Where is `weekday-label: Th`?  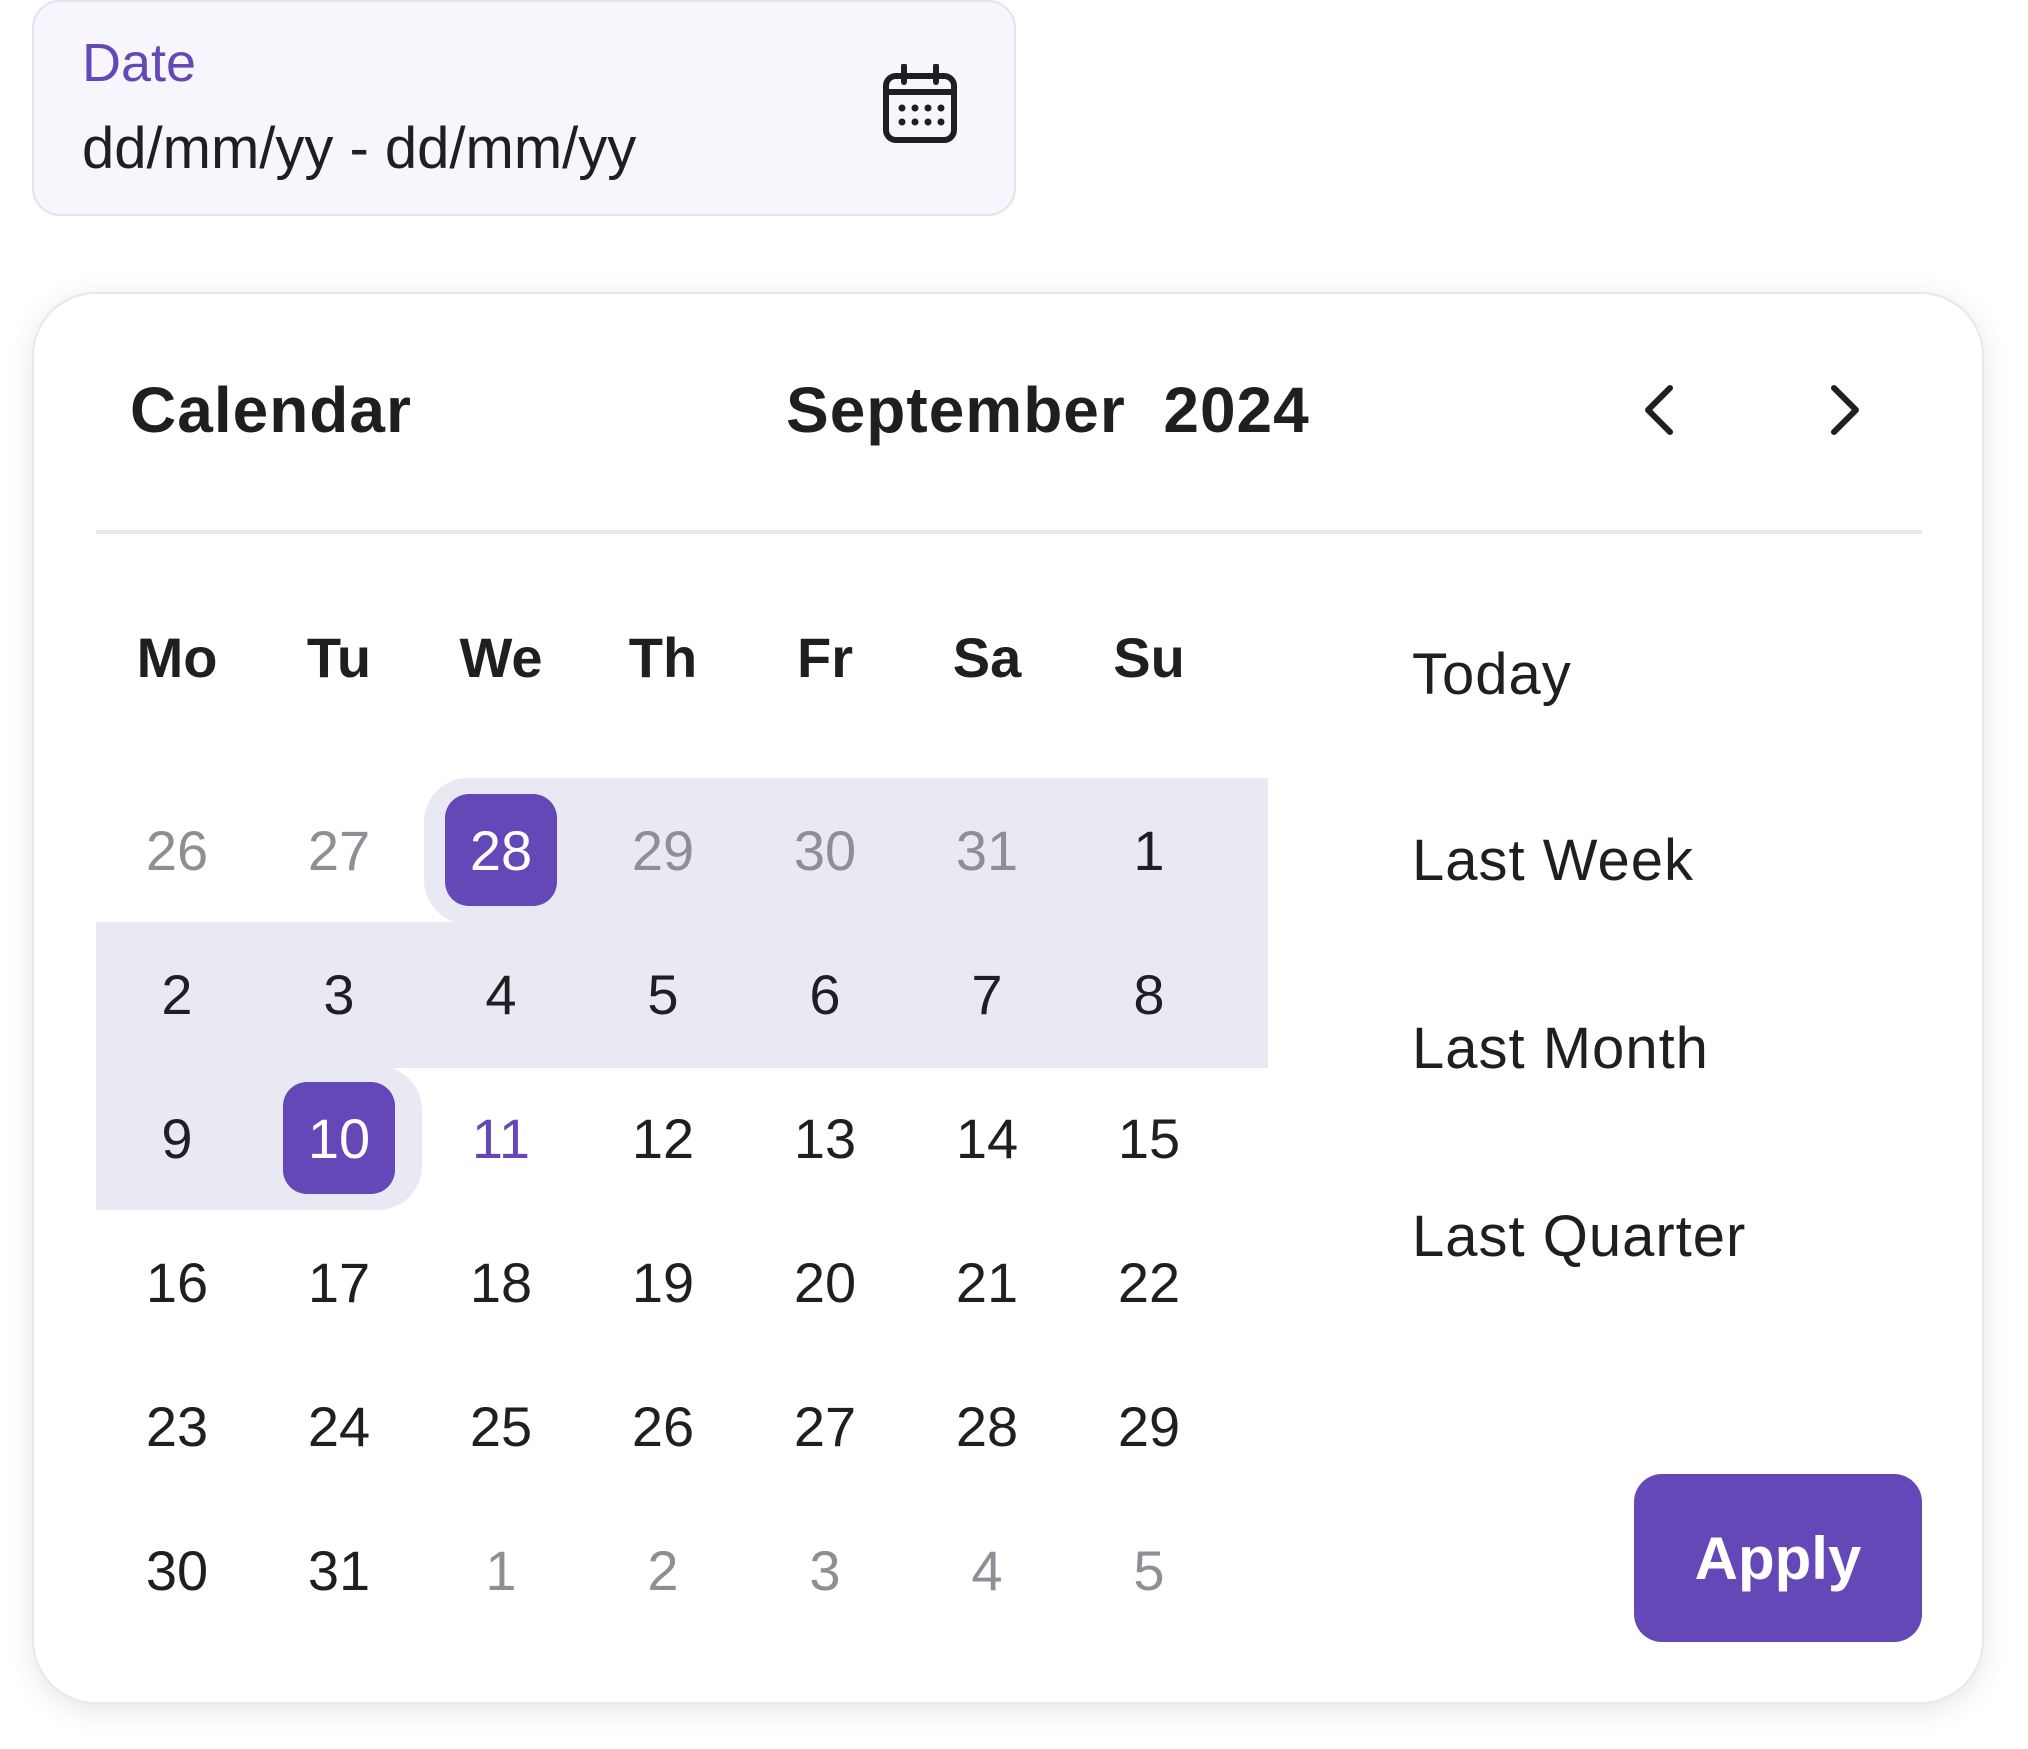 weekday-label: Th is located at coordinates (663, 657).